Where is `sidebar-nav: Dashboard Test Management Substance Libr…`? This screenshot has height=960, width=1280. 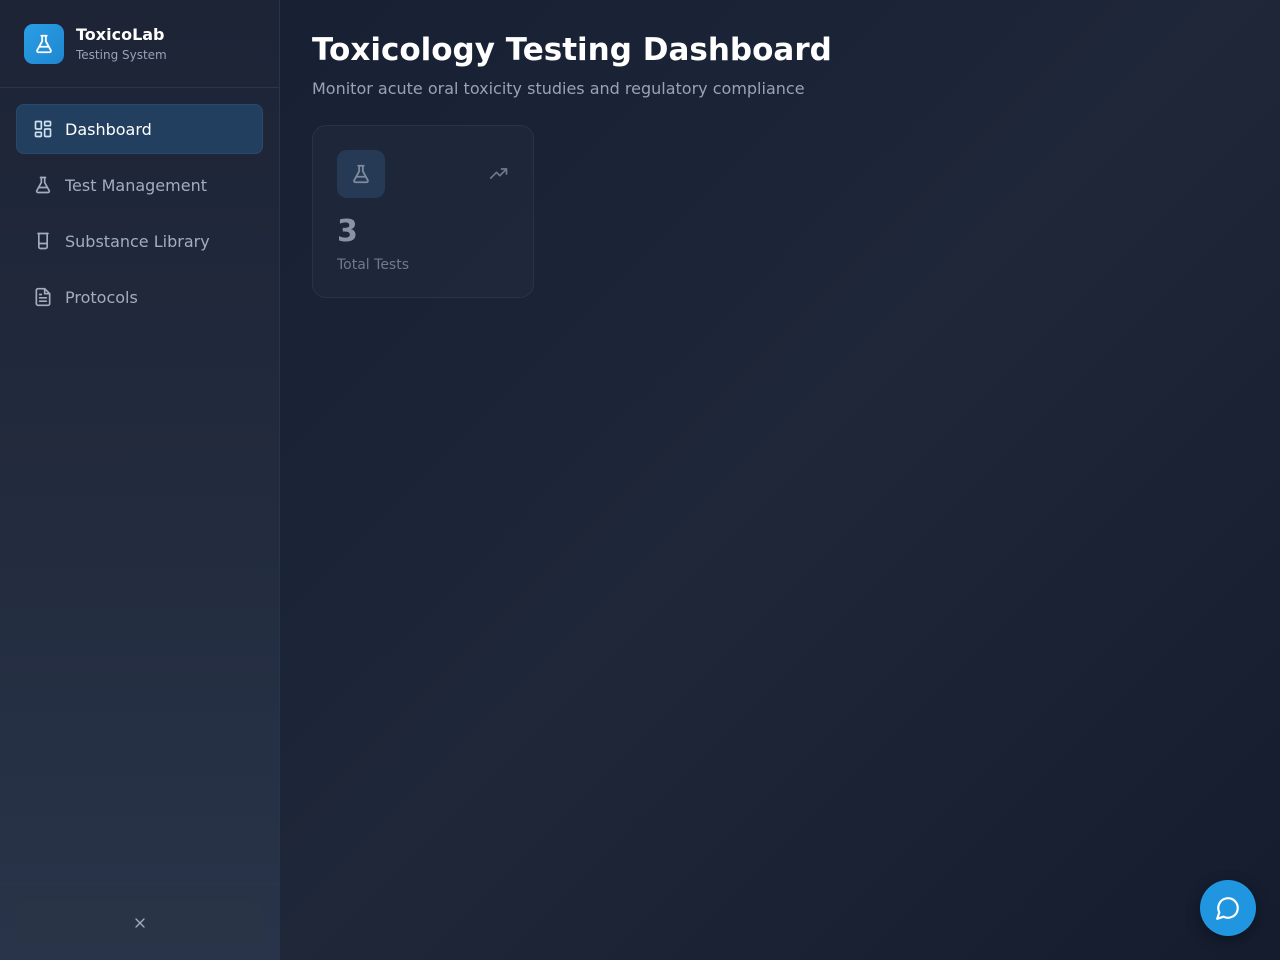
sidebar-nav: Dashboard Test Management Substance Libr… is located at coordinates (139, 205).